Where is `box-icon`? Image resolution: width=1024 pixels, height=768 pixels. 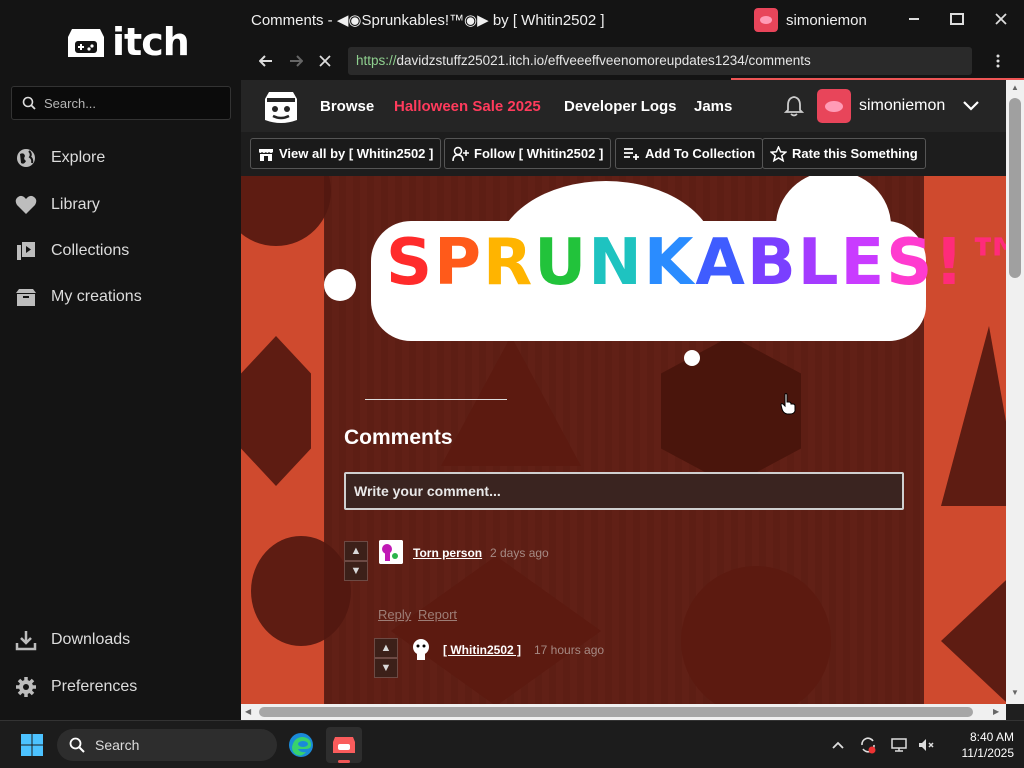
box-icon is located at coordinates (26, 297).